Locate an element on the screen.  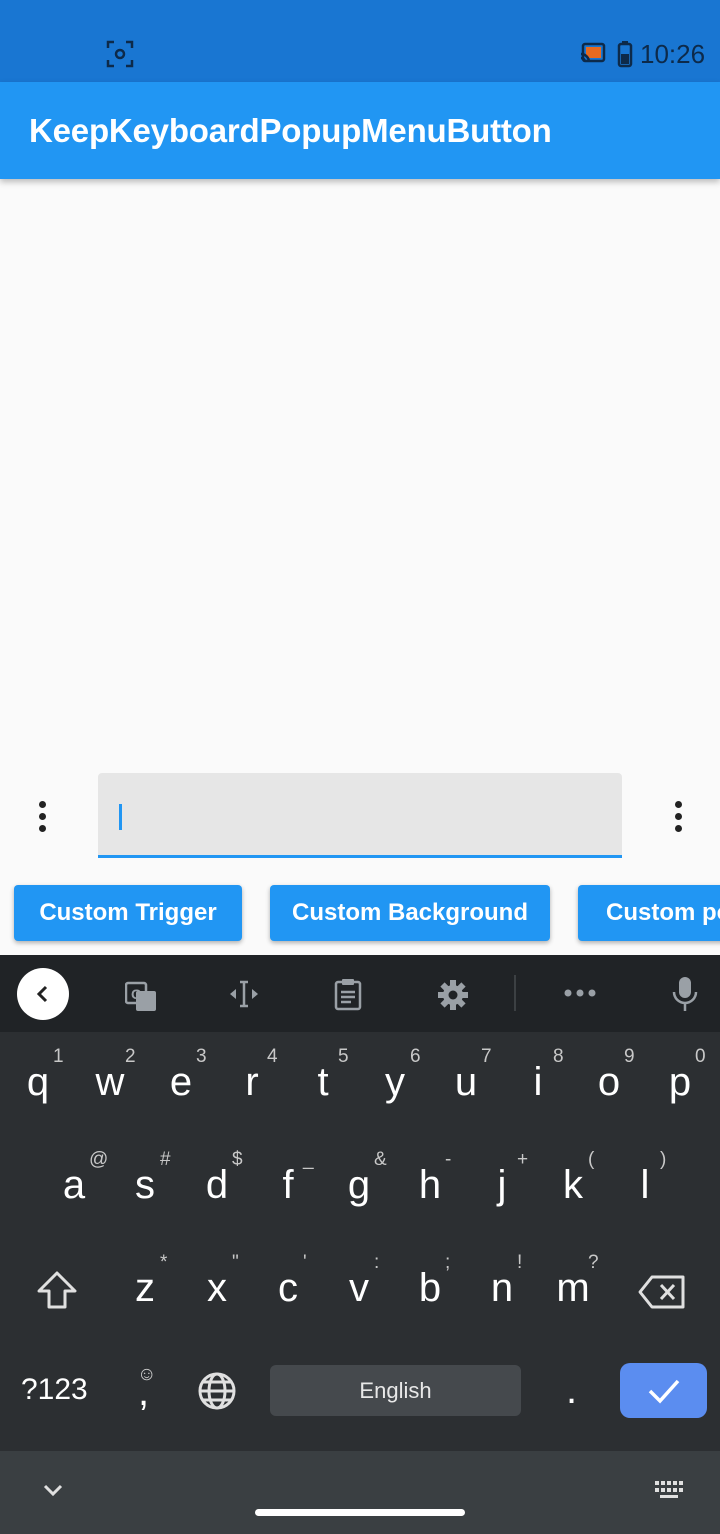
clock: 10:26 is located at coordinates (673, 54).